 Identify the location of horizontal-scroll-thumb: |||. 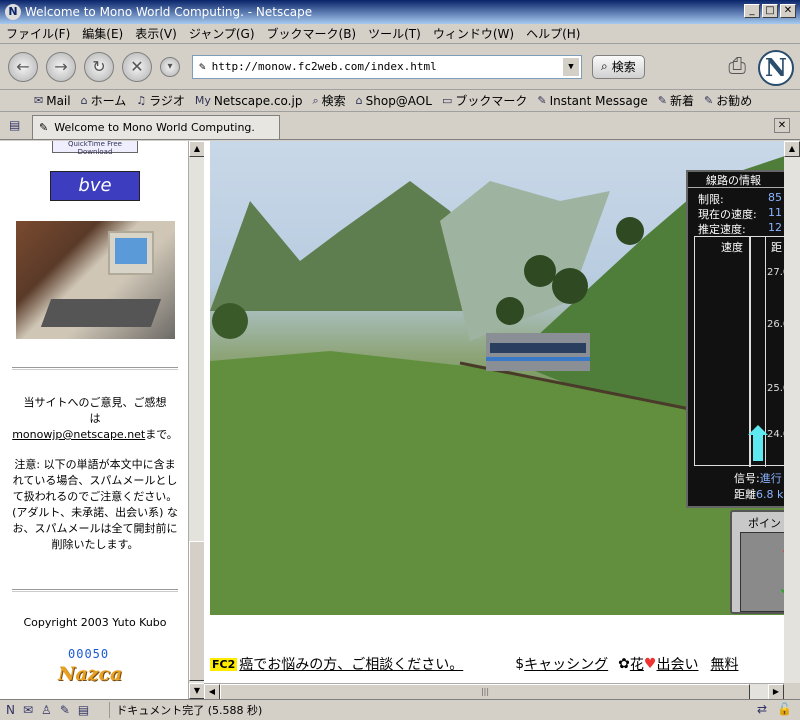
(485, 692).